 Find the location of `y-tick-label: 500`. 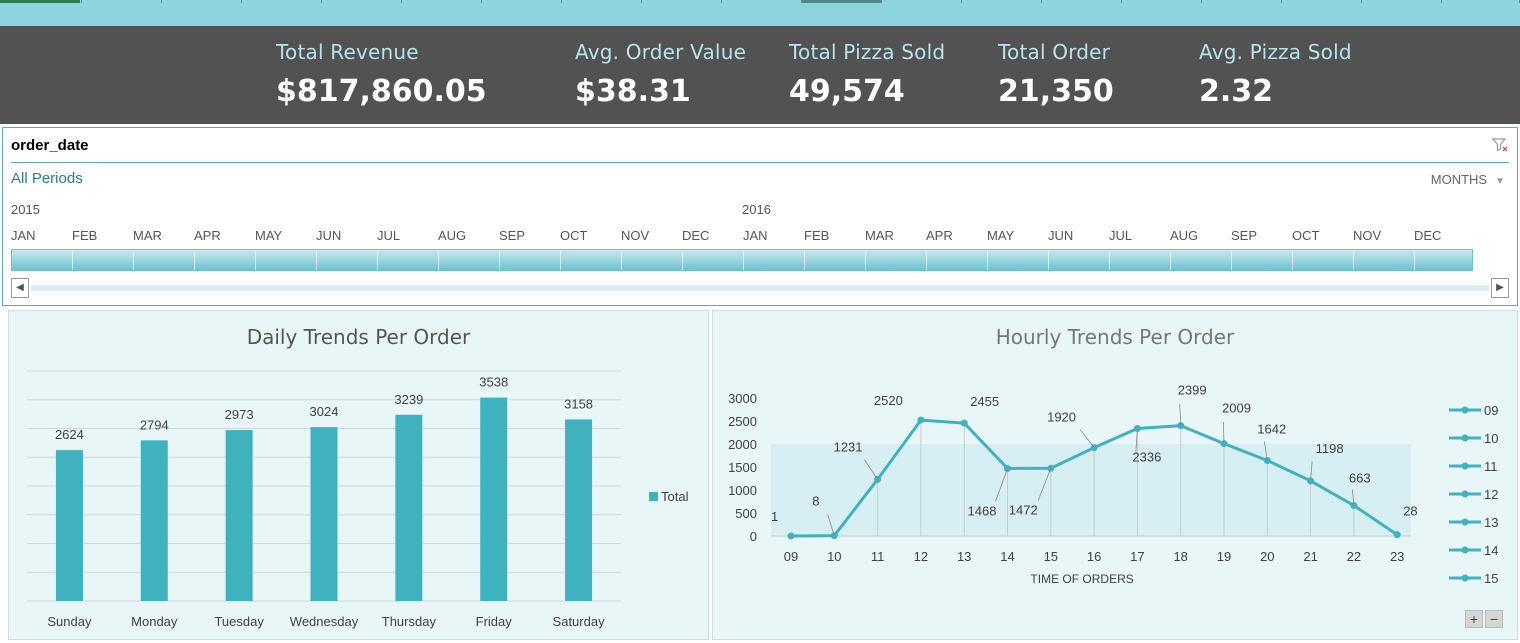

y-tick-label: 500 is located at coordinates (746, 513).